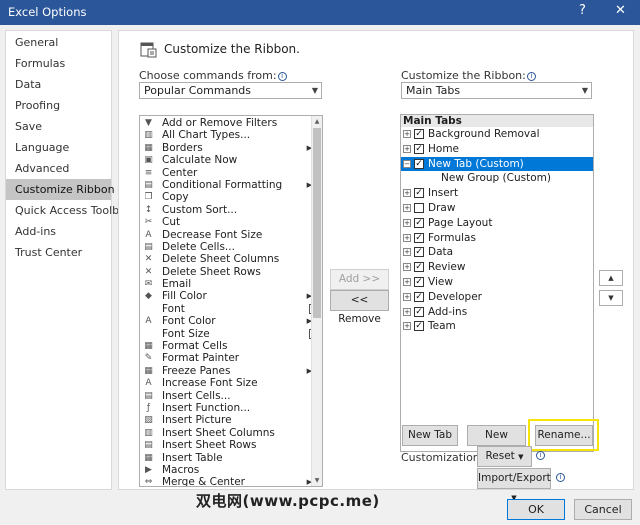 This screenshot has width=640, height=525. What do you see at coordinates (58, 231) in the screenshot?
I see `nav-item-add-ins: Add-ins` at bounding box center [58, 231].